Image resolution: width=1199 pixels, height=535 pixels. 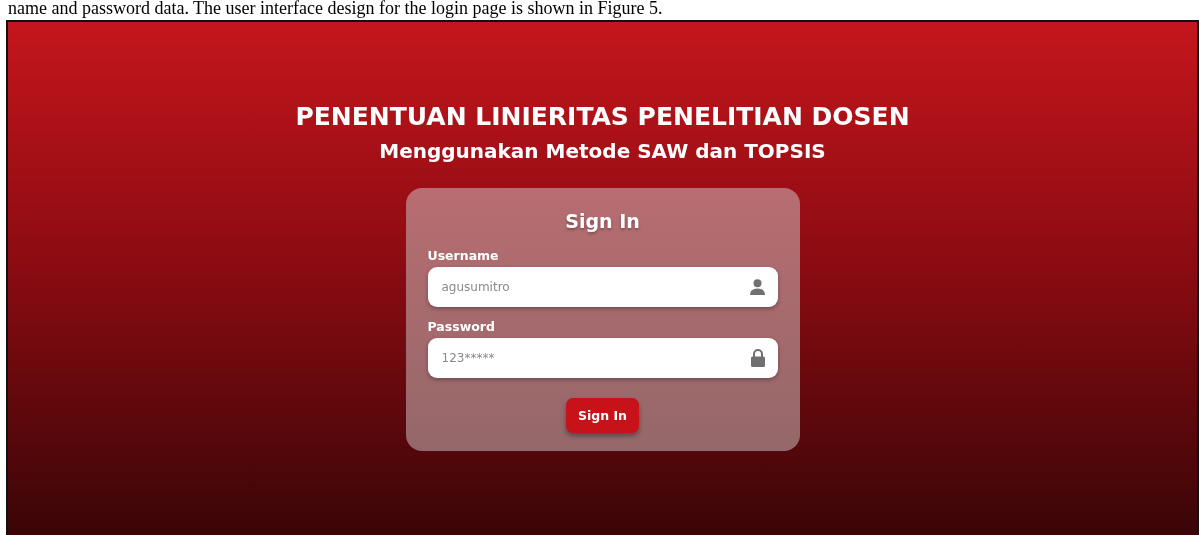 What do you see at coordinates (757, 287) in the screenshot?
I see `user-icon` at bounding box center [757, 287].